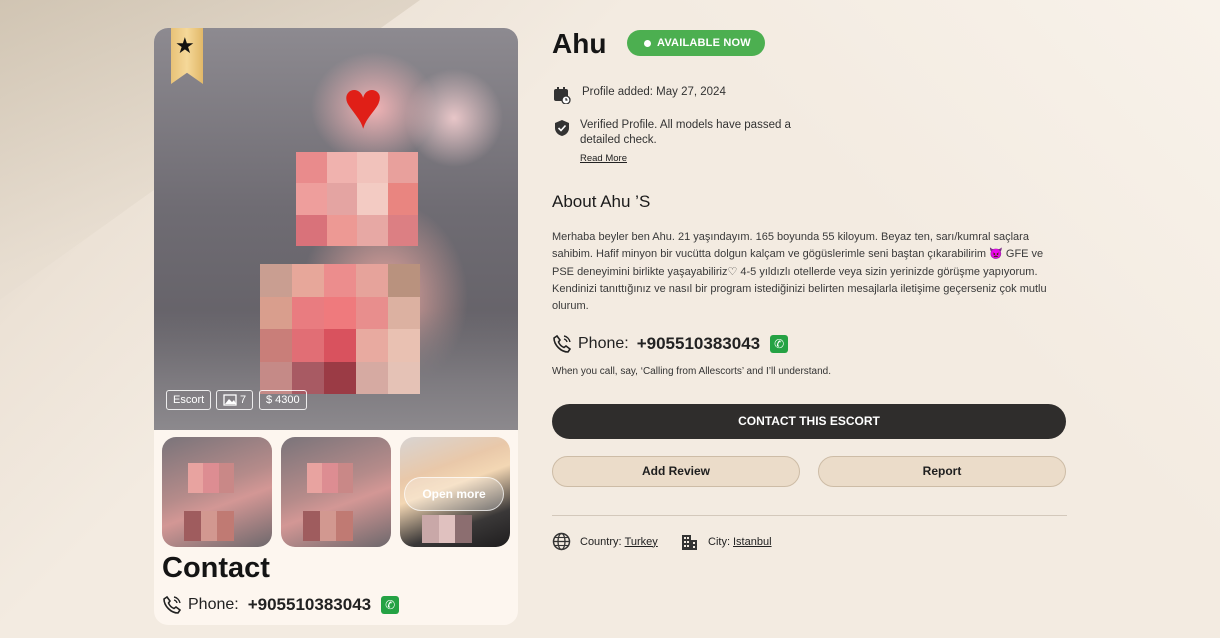 The height and width of the screenshot is (638, 1220). I want to click on divider, so click(809, 515).